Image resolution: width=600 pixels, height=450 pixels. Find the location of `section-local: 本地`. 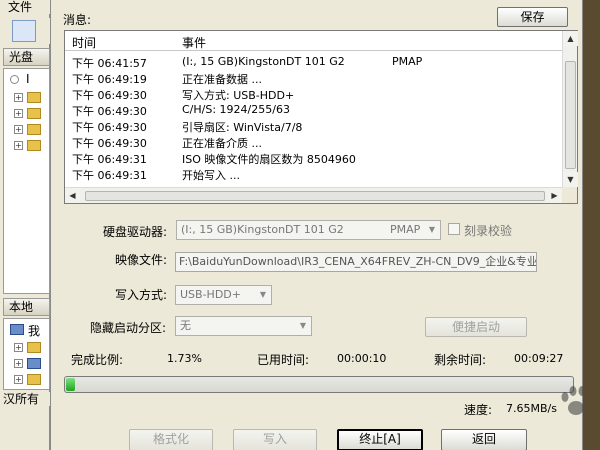

section-local: 本地 is located at coordinates (26, 307).